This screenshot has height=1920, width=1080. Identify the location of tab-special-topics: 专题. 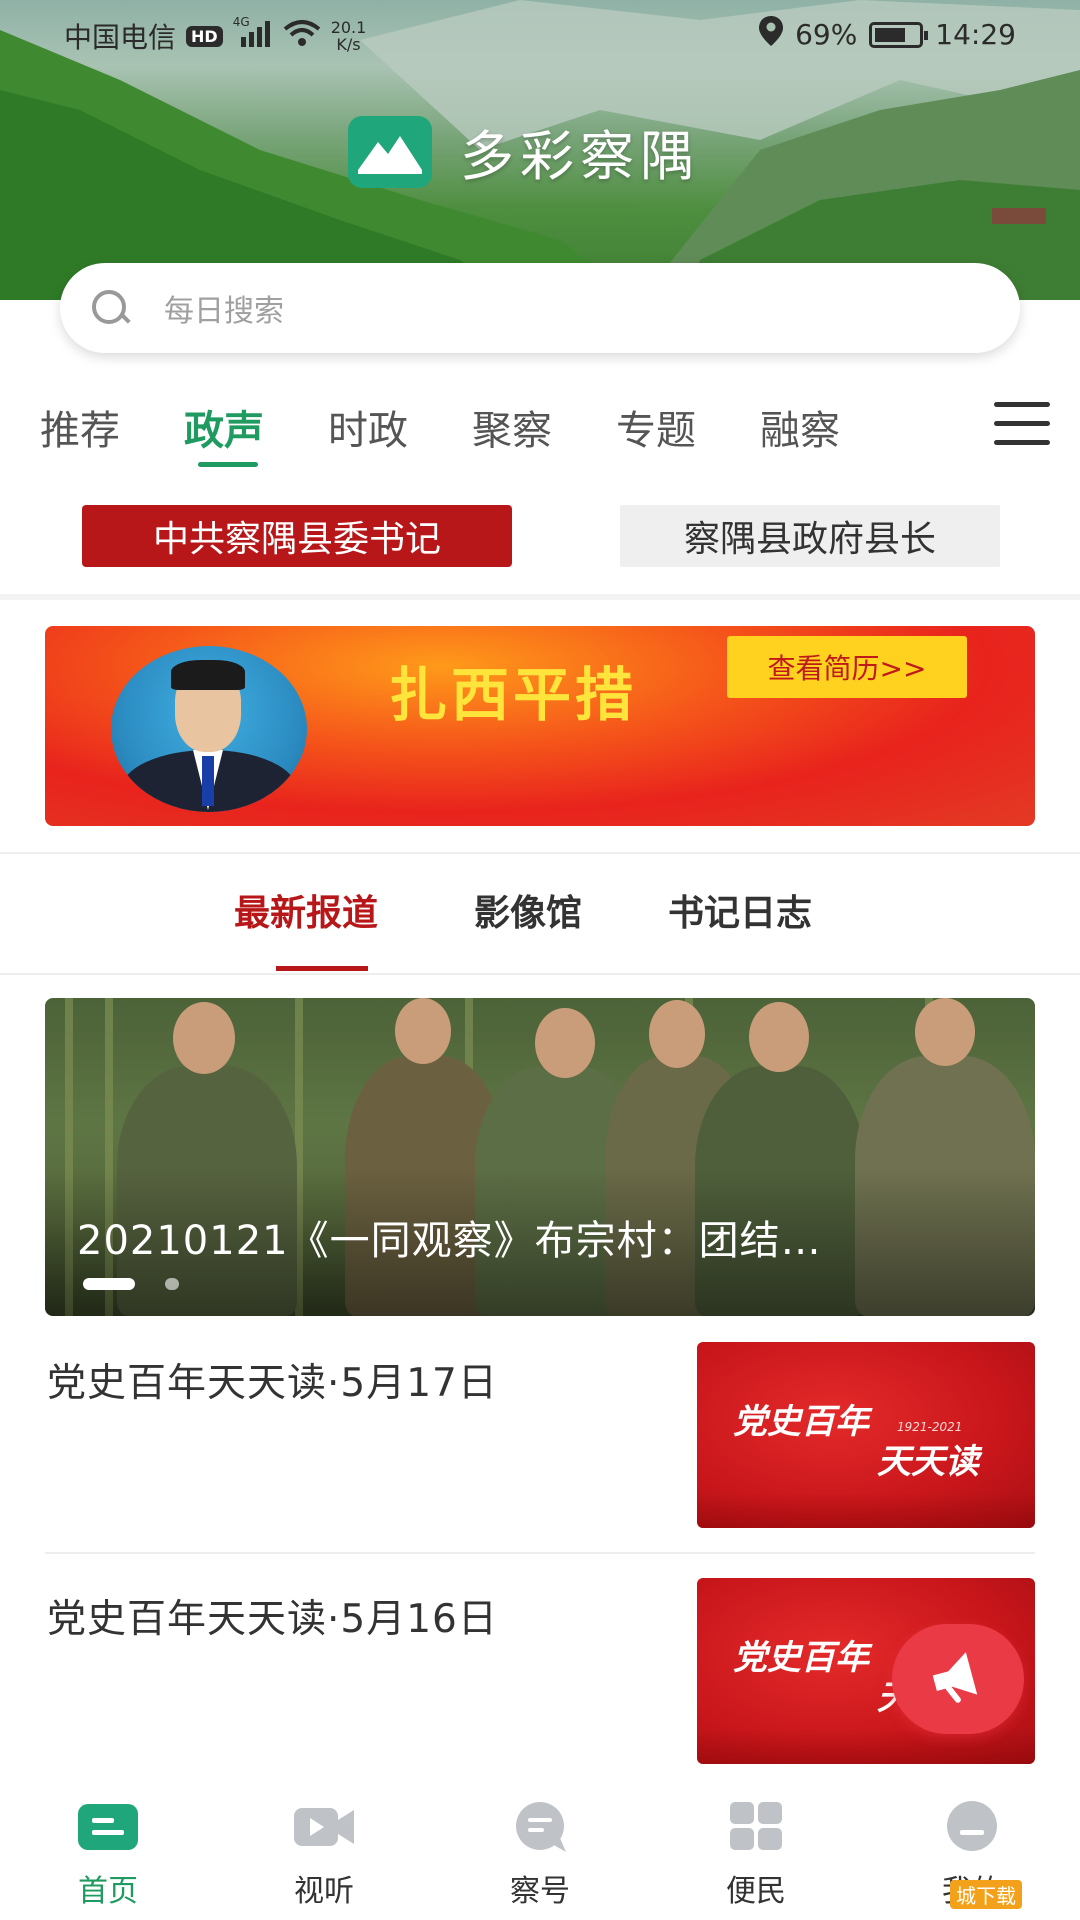
(688, 433).